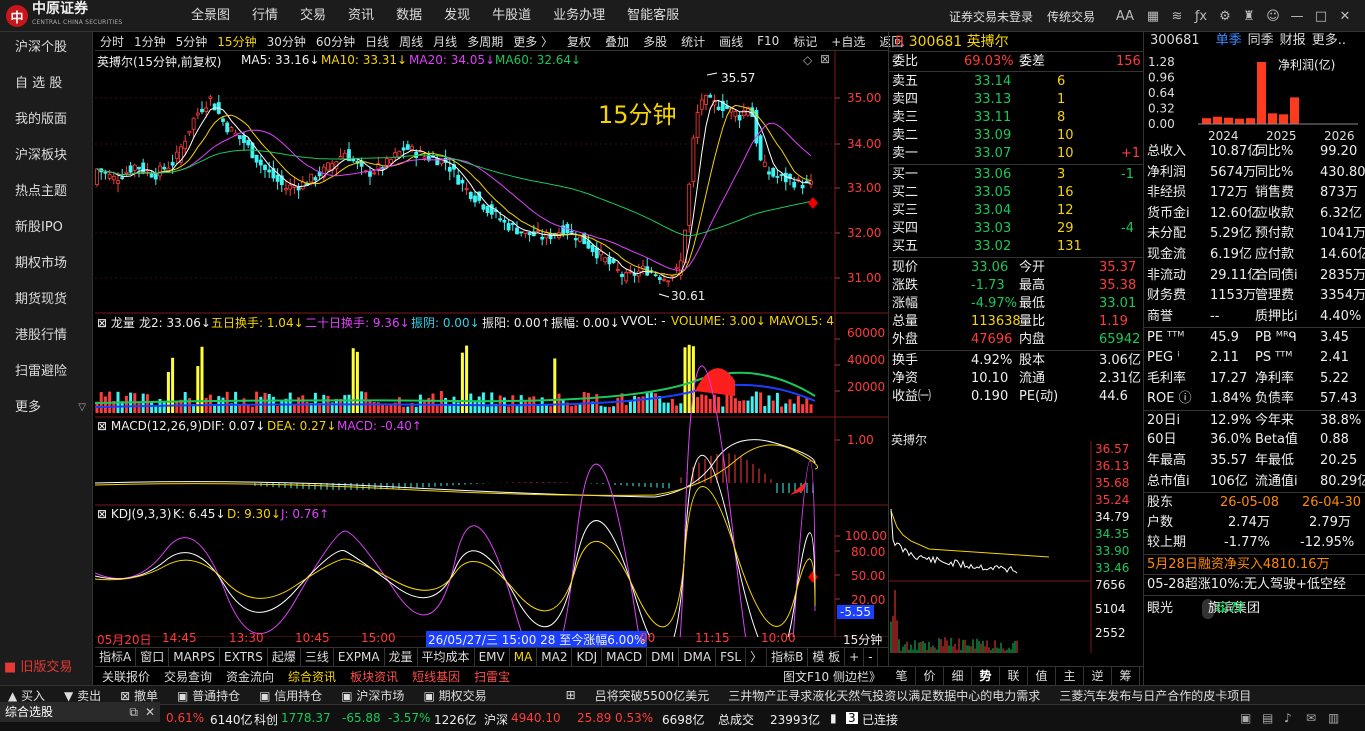 This screenshot has width=1365, height=731. Describe the element at coordinates (1229, 41) in the screenshot. I see `finance-tab: 单季` at that location.